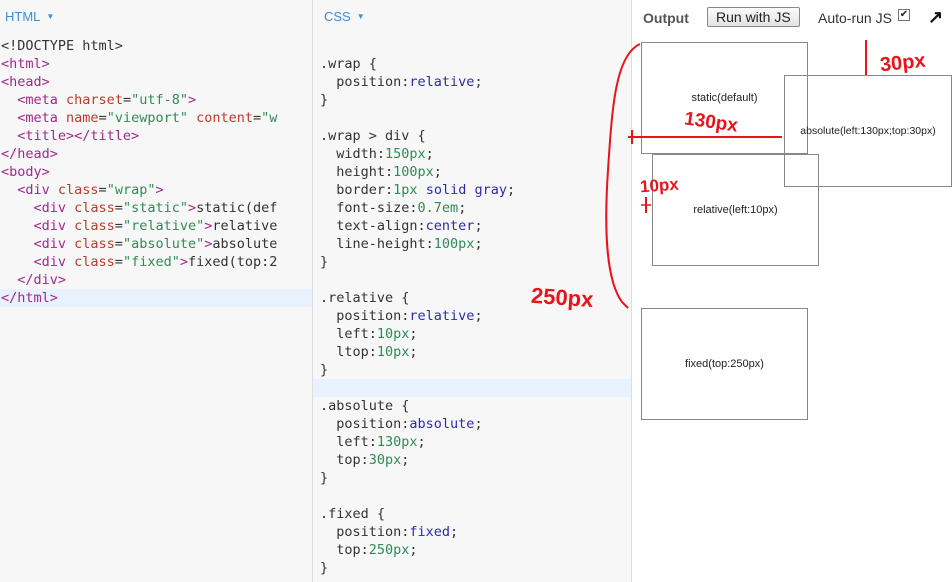 The height and width of the screenshot is (582, 952). I want to click on annotation-250-bracket, so click(623, 176).